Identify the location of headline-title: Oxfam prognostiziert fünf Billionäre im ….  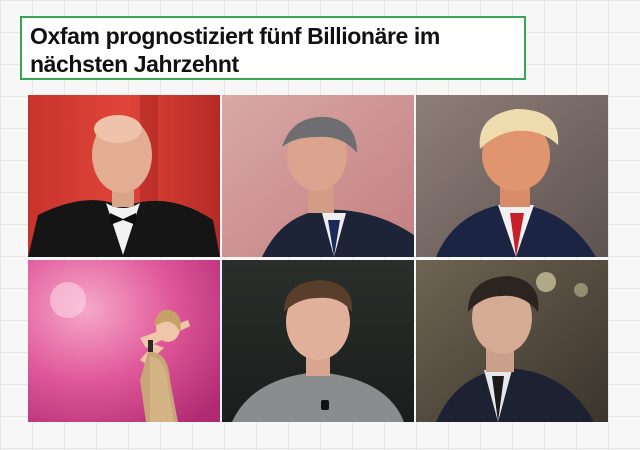
(235, 50).